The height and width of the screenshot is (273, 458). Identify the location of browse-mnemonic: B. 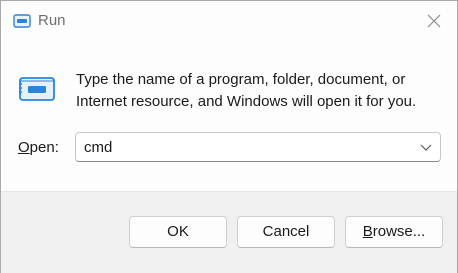
(367, 231).